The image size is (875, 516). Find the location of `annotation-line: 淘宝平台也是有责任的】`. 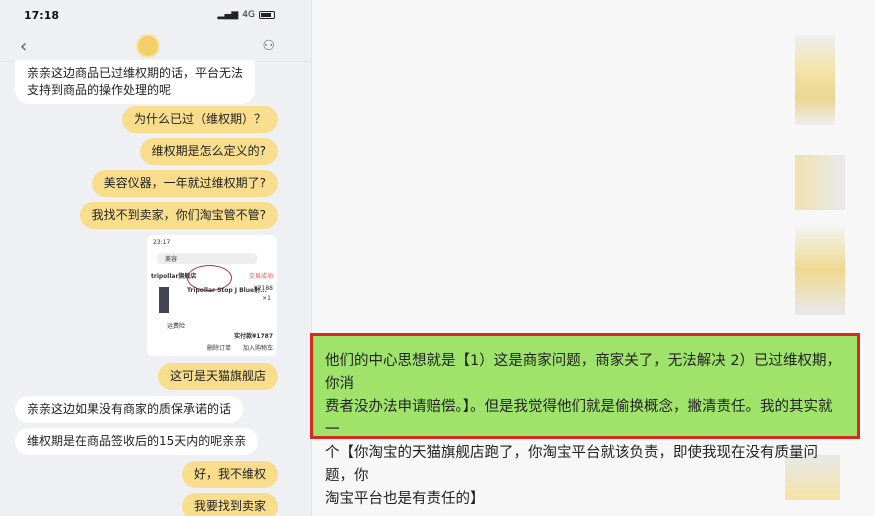

annotation-line: 淘宝平台也是有责任的】 is located at coordinates (405, 499).